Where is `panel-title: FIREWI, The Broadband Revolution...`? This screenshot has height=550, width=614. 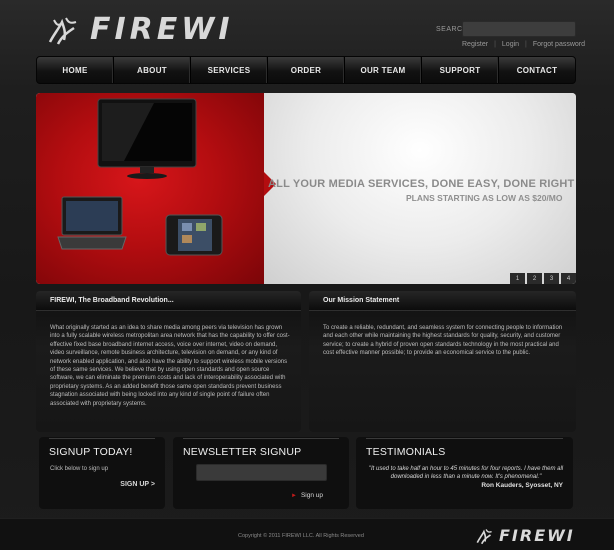 panel-title: FIREWI, The Broadband Revolution... is located at coordinates (112, 300).